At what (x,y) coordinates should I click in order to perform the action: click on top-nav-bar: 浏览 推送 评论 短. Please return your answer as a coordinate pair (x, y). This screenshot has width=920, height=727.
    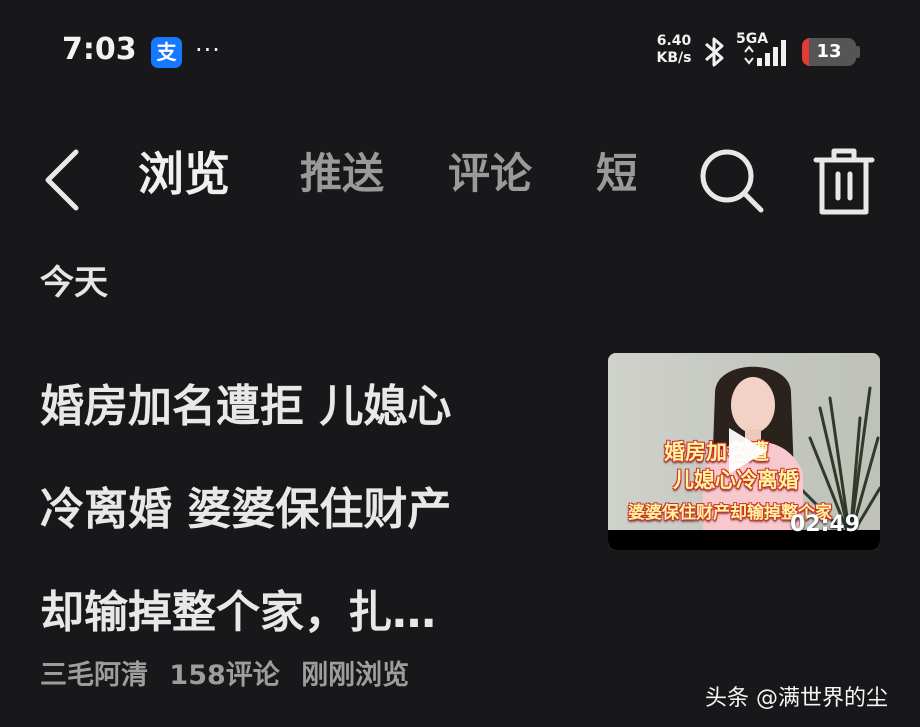
    Looking at the image, I should click on (460, 175).